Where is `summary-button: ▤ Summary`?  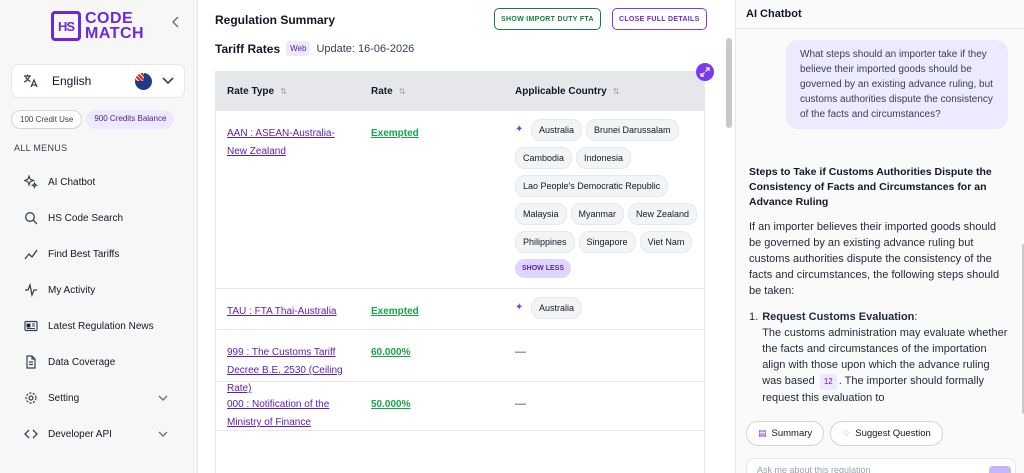 summary-button: ▤ Summary is located at coordinates (785, 433).